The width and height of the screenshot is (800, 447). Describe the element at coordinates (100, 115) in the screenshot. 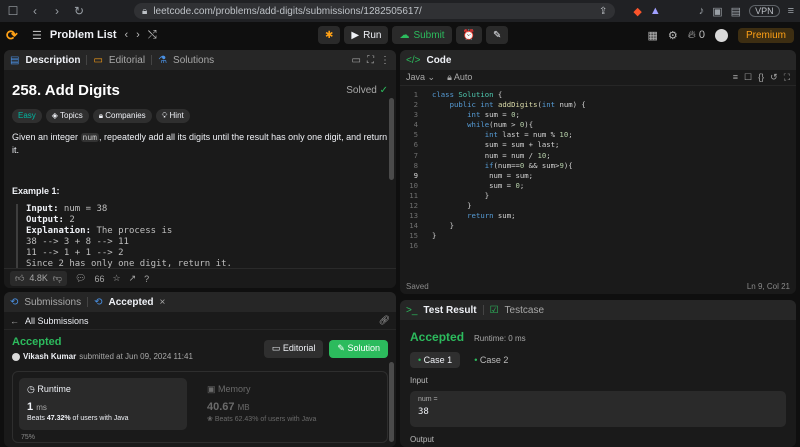

I see `lock-icon: 🔒︎` at that location.